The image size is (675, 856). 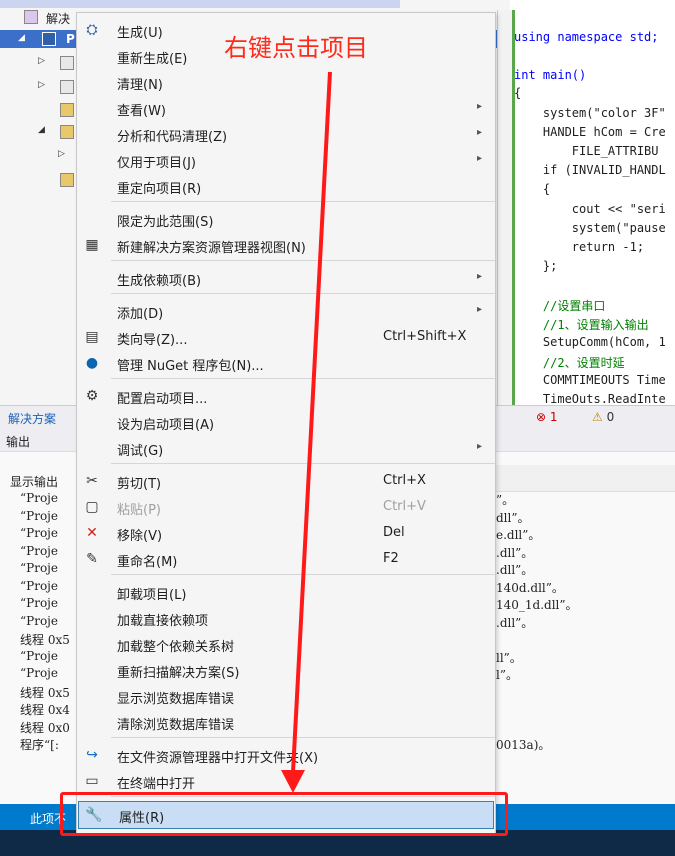 I want to click on menu-item: 设为启动项目(A), so click(x=286, y=422).